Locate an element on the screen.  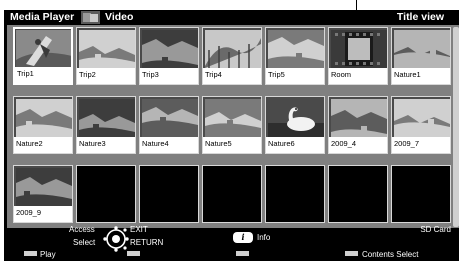
video-tile: 2009_7 is located at coordinates (421, 125).